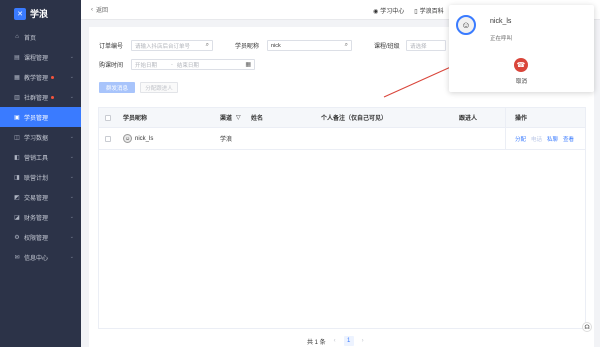  Describe the element at coordinates (207, 45) in the screenshot. I see `search-icon: ⌕` at that location.